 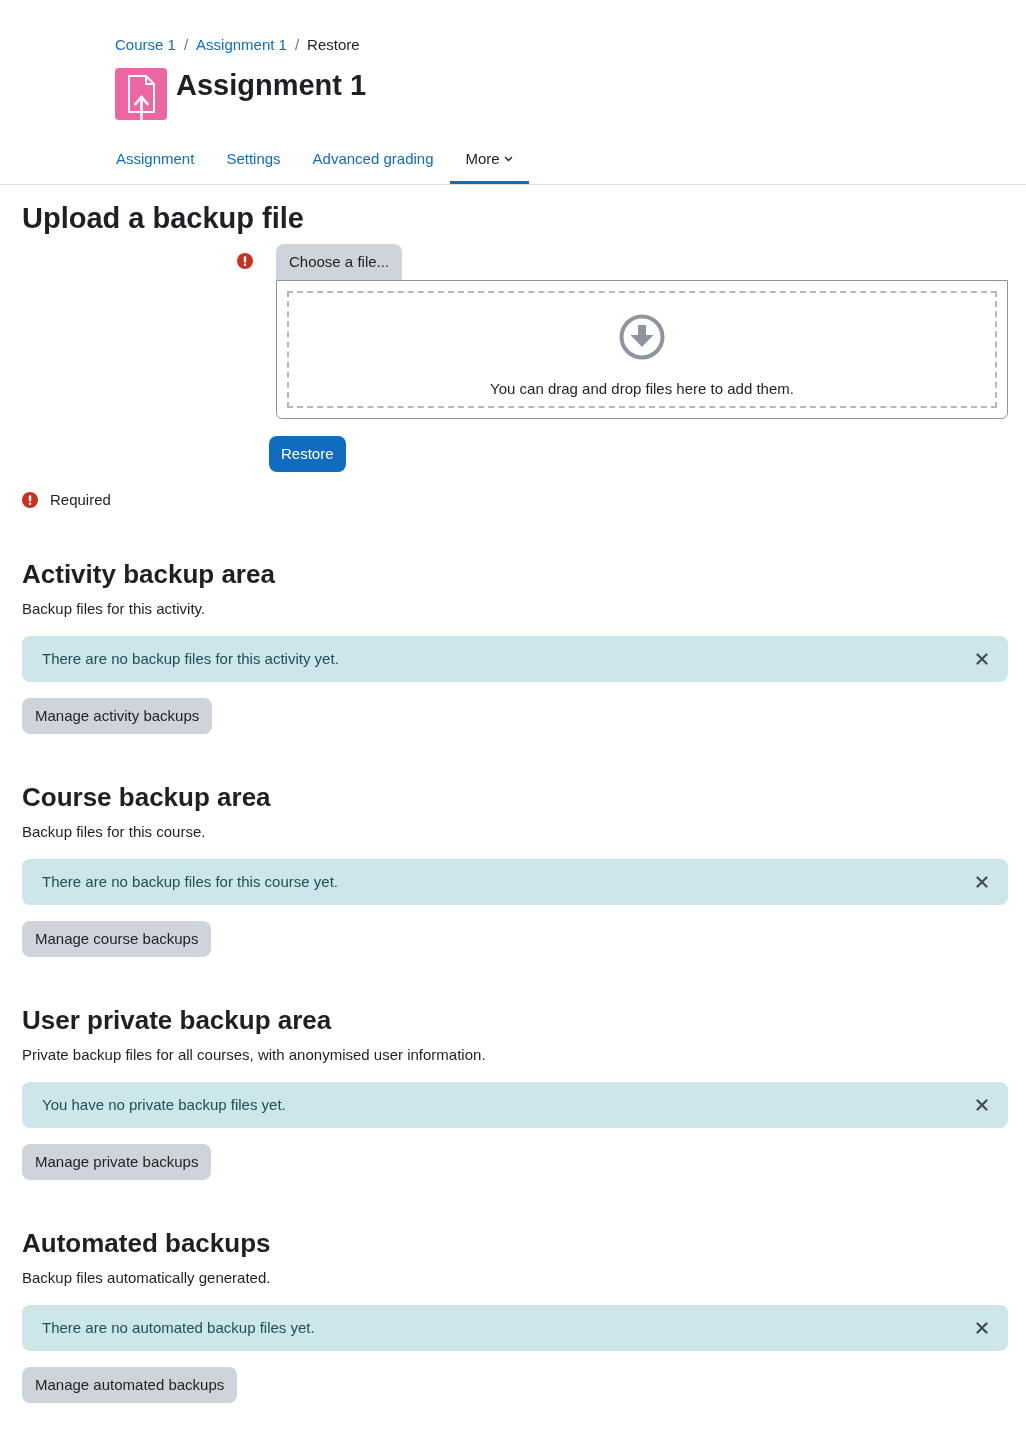 I want to click on section-heading: Activity backup area, so click(x=148, y=574).